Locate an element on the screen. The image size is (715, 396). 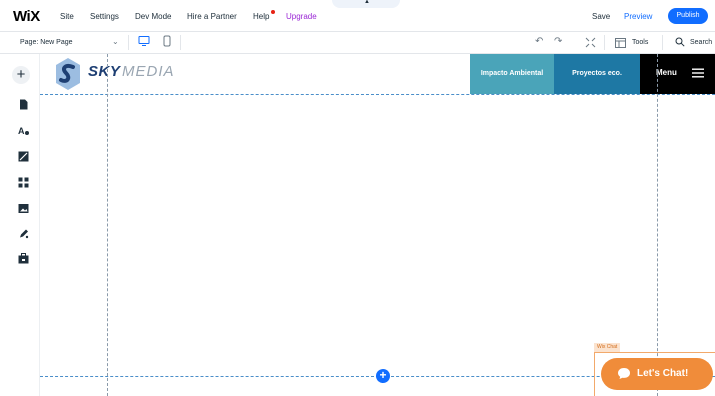
preview-button: Preview is located at coordinates (638, 16).